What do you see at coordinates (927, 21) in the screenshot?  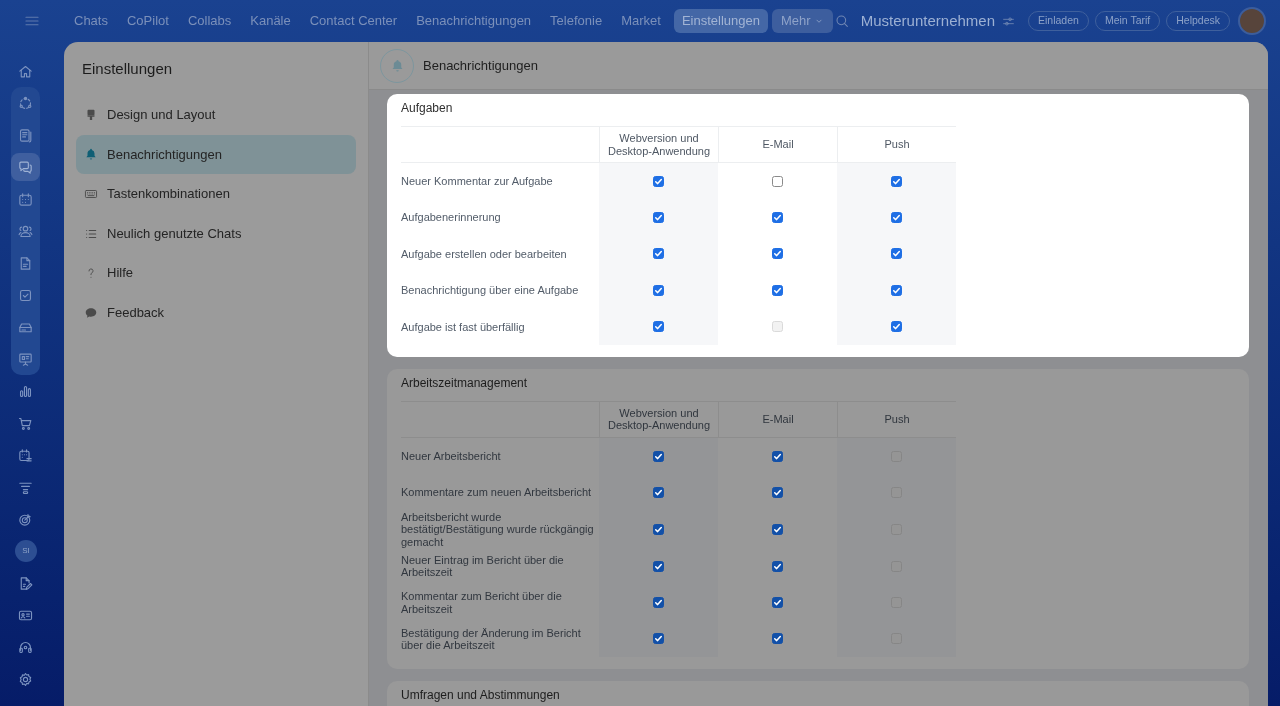 I see `company-name: Musterunternehmen` at bounding box center [927, 21].